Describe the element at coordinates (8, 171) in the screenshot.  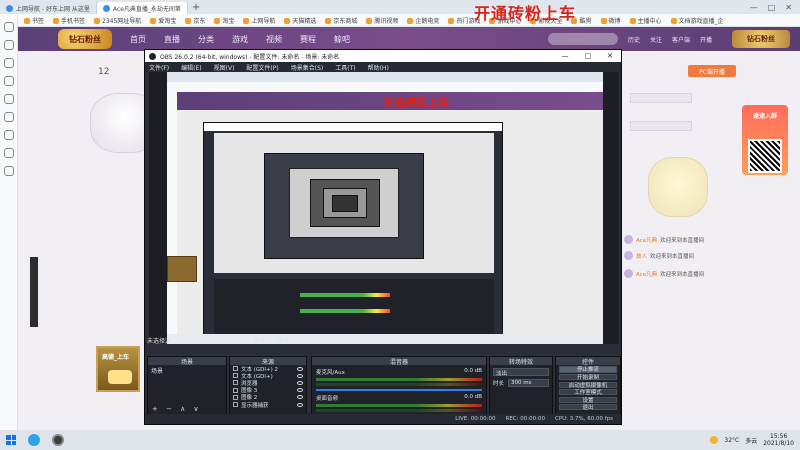
I see `download-icon` at that location.